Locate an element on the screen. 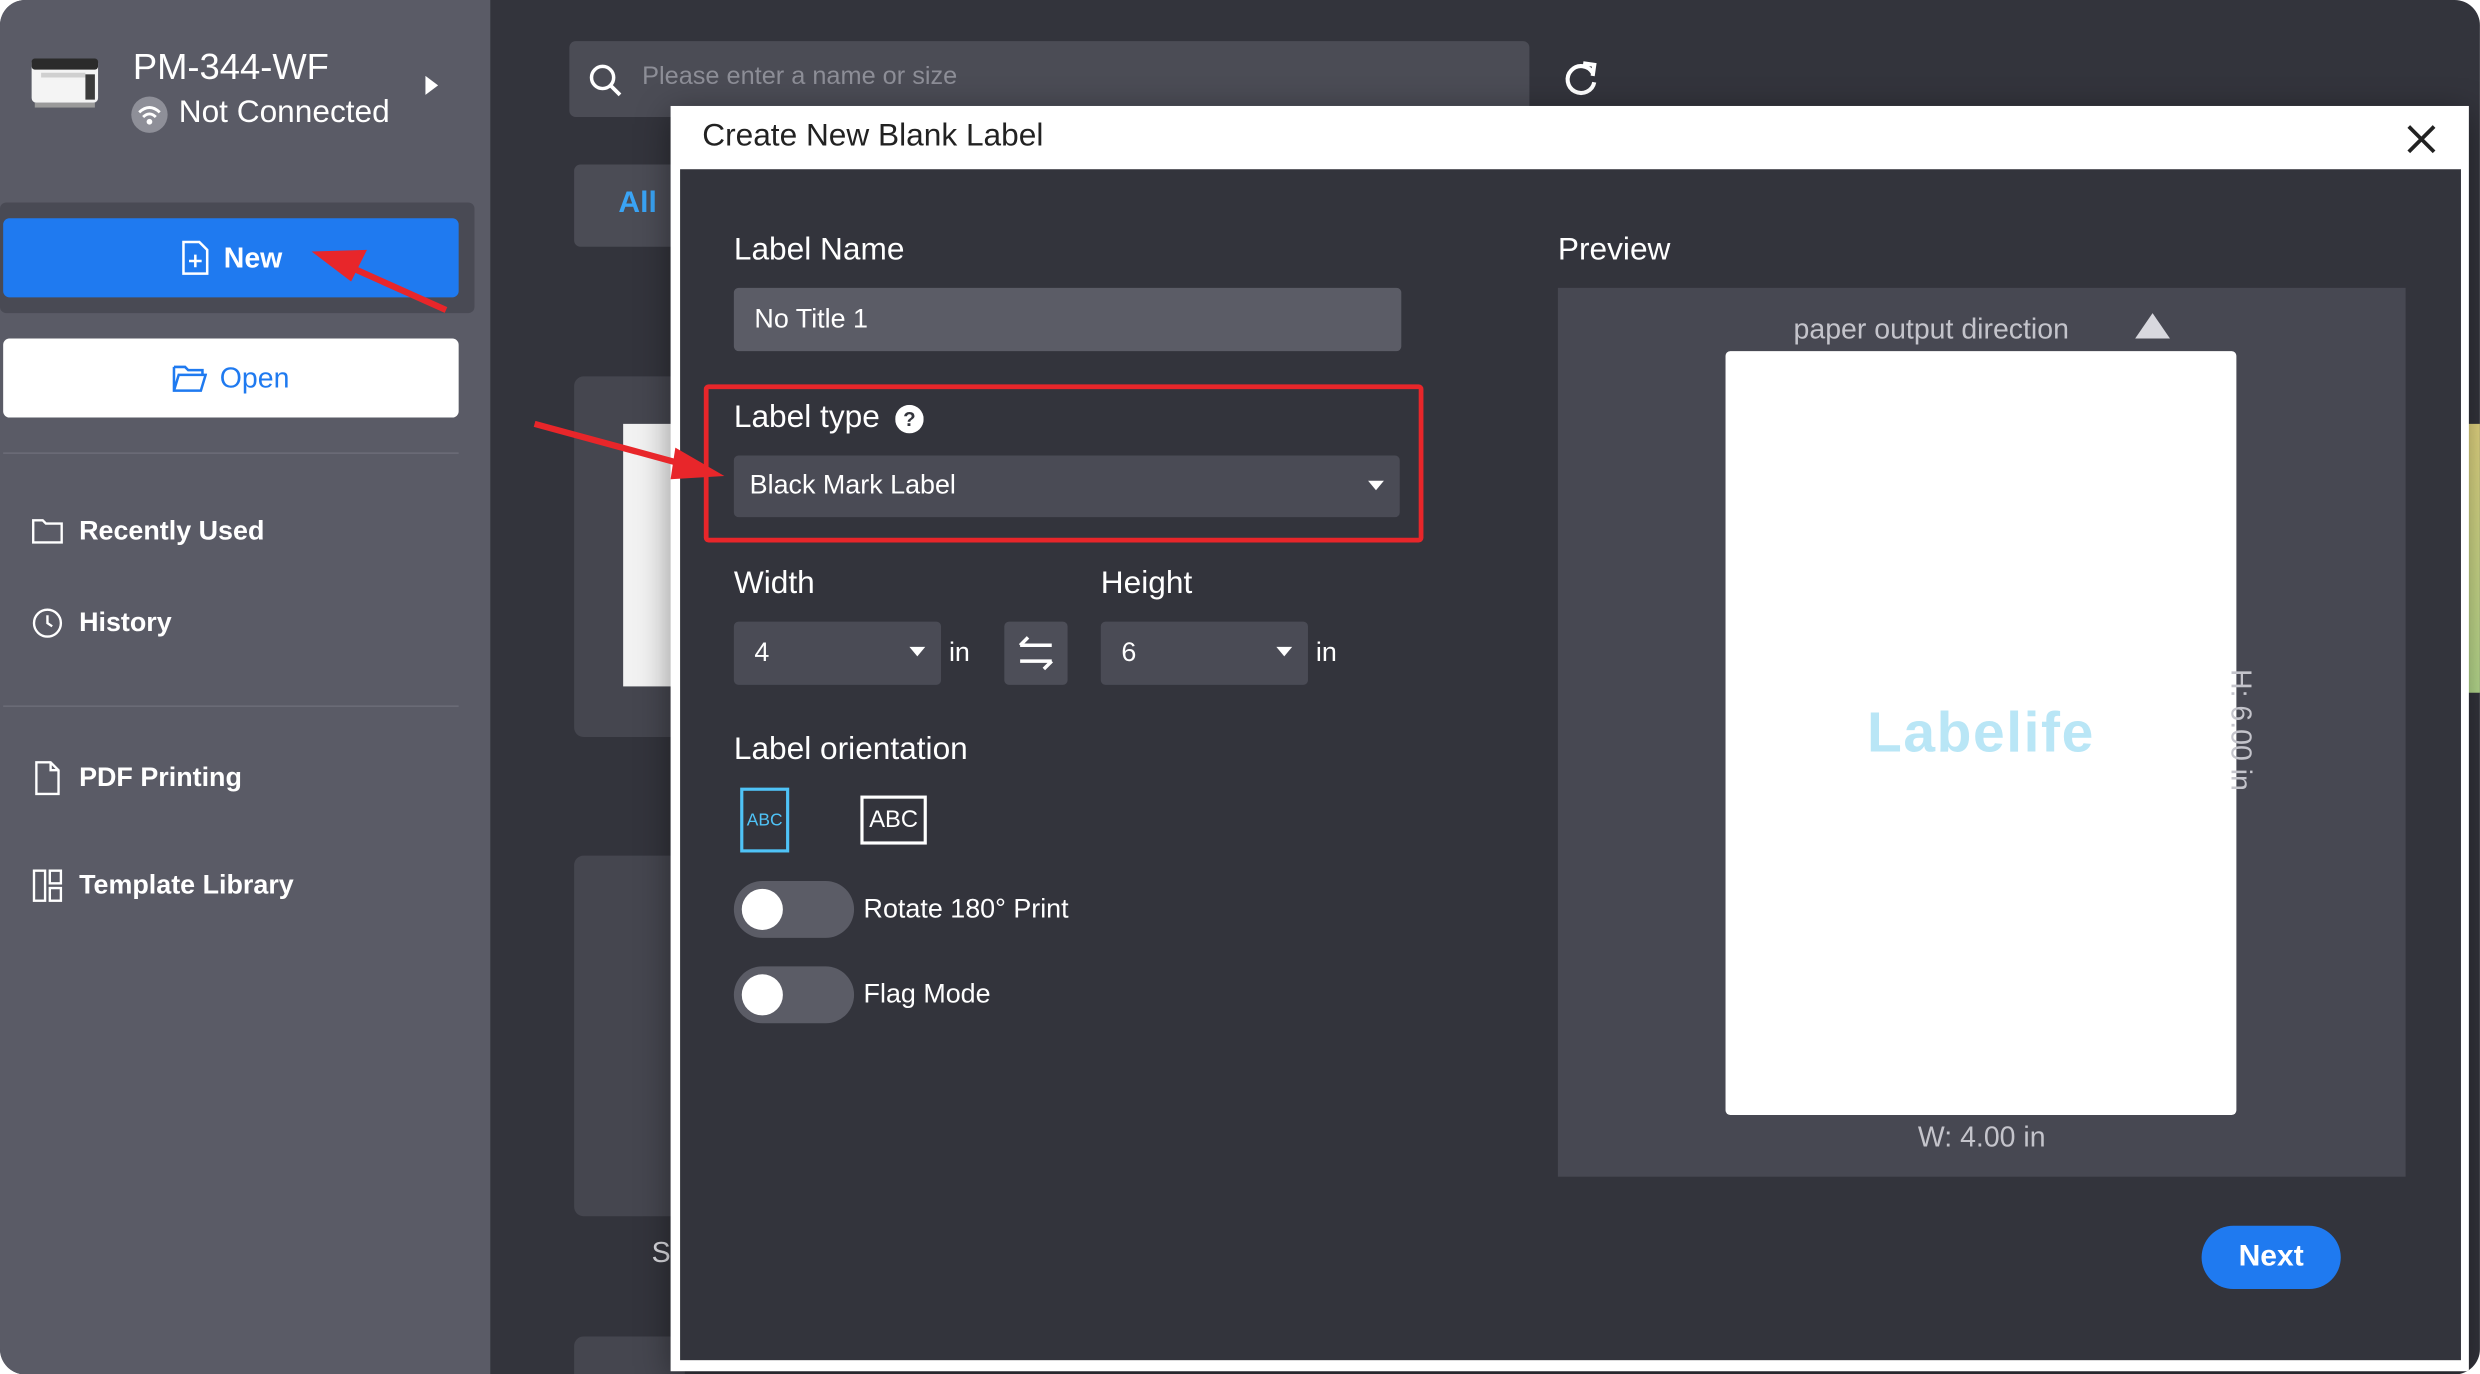 Image resolution: width=2480 pixels, height=1374 pixels. swap-icon is located at coordinates (1035, 653).